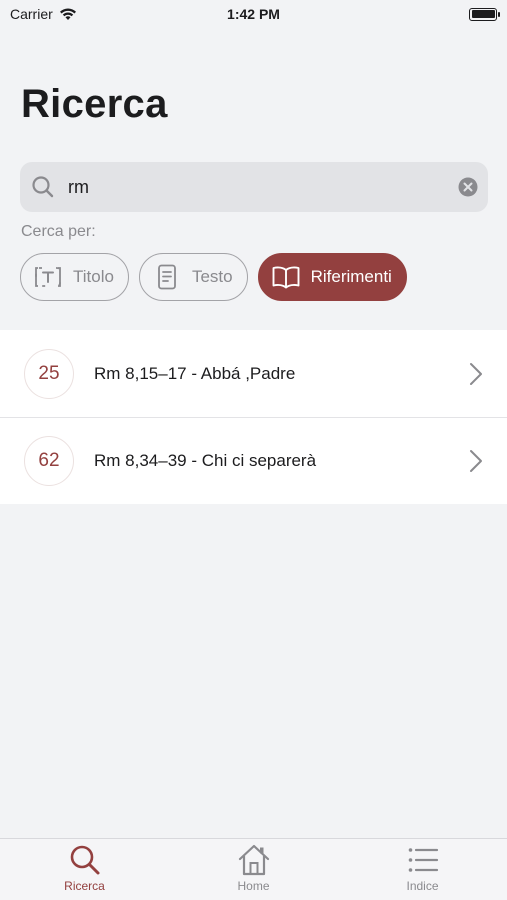 This screenshot has width=507, height=900. Describe the element at coordinates (49, 373) in the screenshot. I see `item-number-badge: 25` at that location.